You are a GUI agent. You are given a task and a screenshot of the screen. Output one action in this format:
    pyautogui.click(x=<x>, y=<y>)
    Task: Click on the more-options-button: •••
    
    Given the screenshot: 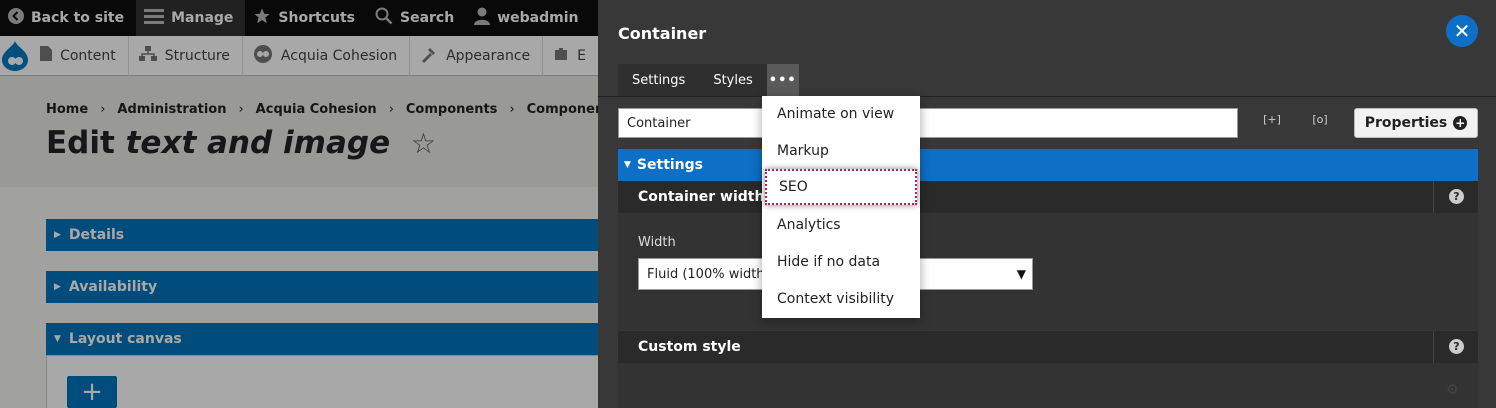 What is the action you would take?
    pyautogui.click(x=782, y=80)
    